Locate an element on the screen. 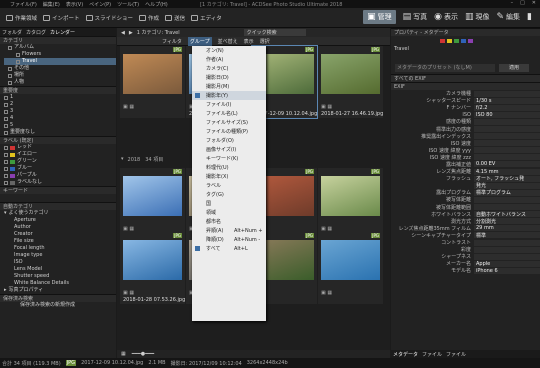  label-item: ブルー is located at coordinates (60, 168).